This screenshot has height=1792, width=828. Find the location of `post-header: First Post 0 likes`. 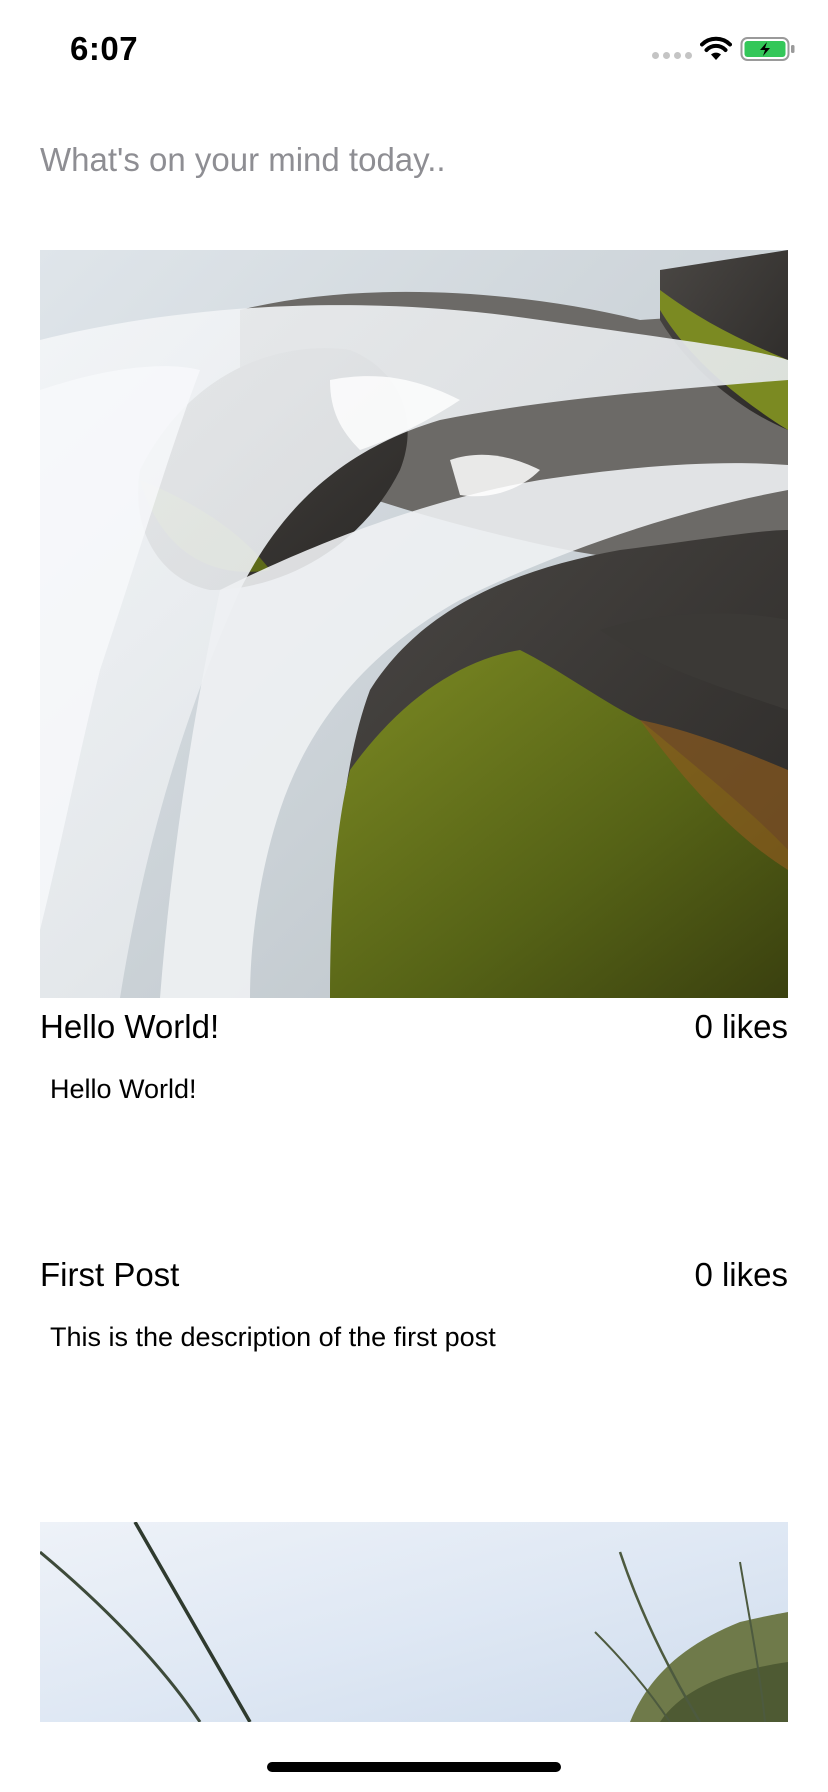

post-header: First Post 0 likes is located at coordinates (414, 1276).